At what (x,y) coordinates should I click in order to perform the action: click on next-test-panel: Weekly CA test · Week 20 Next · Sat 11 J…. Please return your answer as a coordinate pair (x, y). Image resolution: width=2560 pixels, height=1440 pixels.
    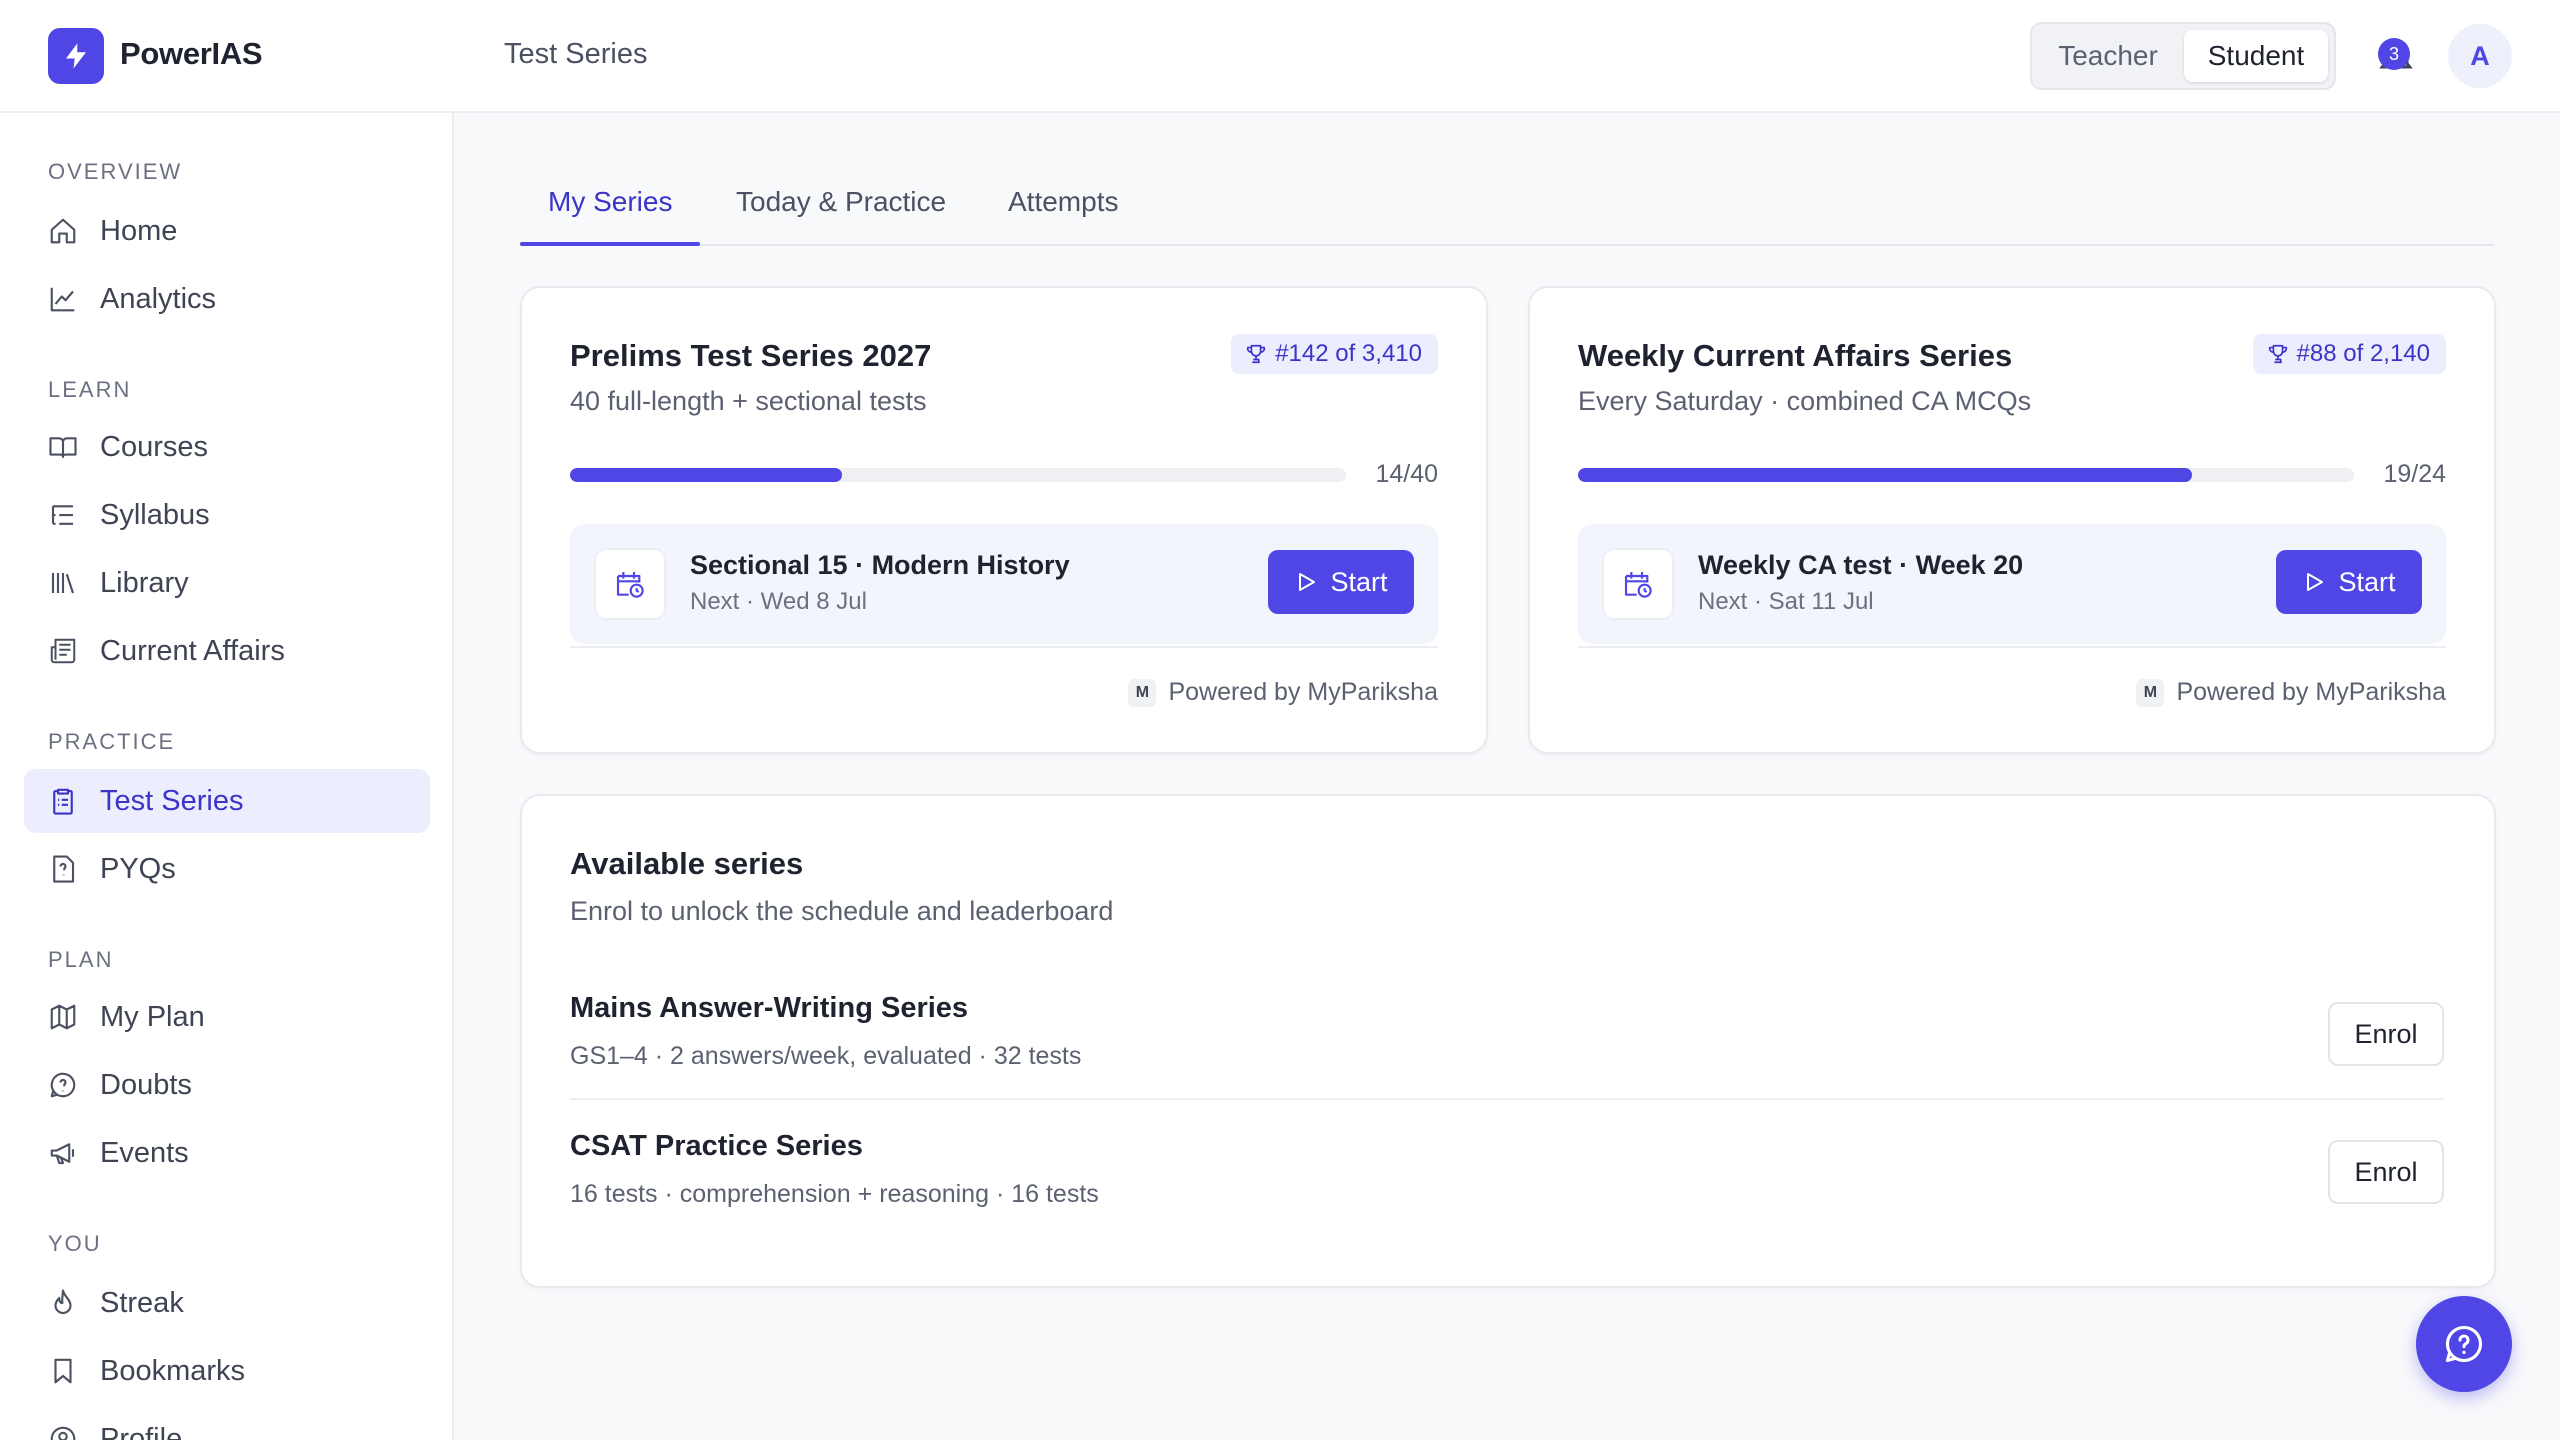
    Looking at the image, I should click on (2012, 584).